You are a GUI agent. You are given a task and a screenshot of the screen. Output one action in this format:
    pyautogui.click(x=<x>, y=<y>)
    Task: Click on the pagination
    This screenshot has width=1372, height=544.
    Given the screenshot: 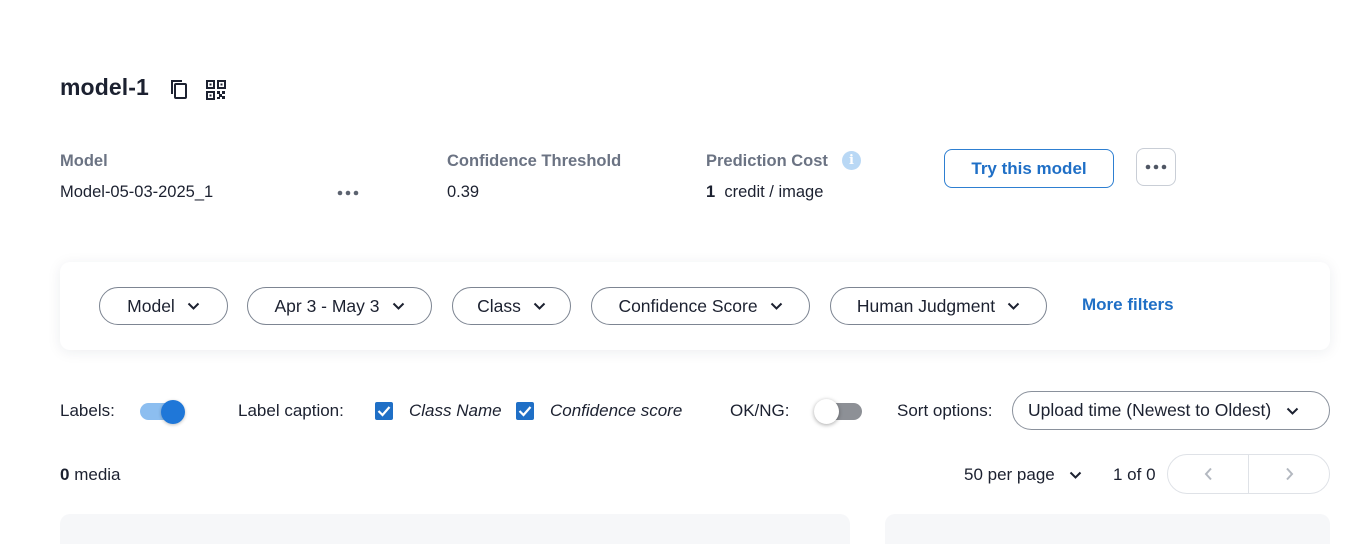 What is the action you would take?
    pyautogui.click(x=1248, y=474)
    